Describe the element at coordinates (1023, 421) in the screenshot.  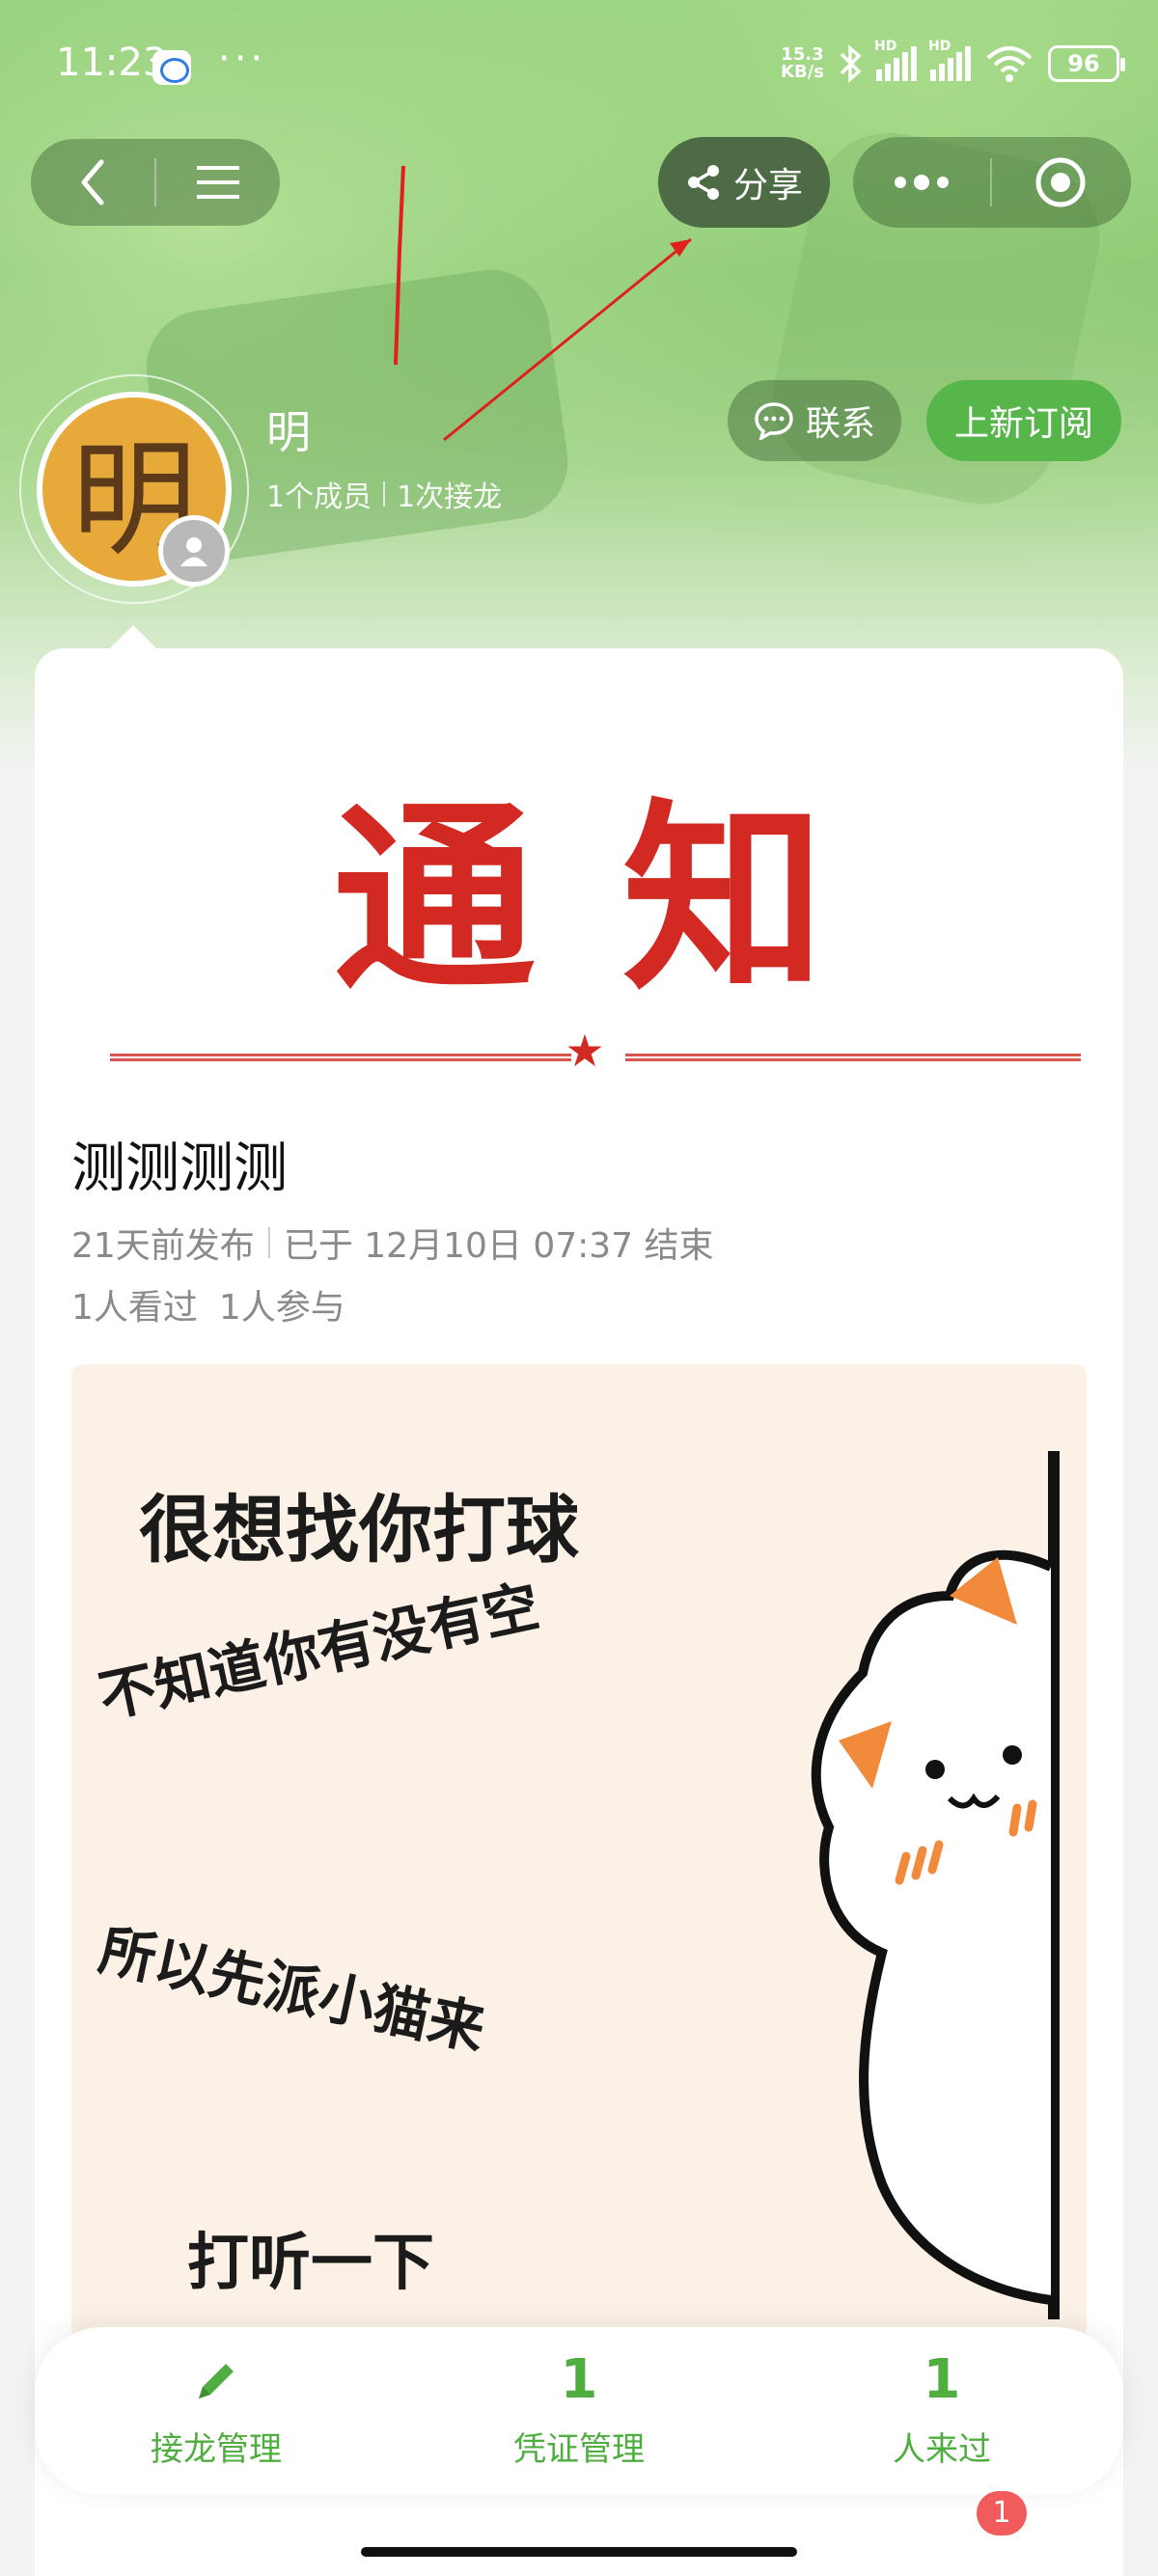
I see `subscribe-button: 上新订阅` at that location.